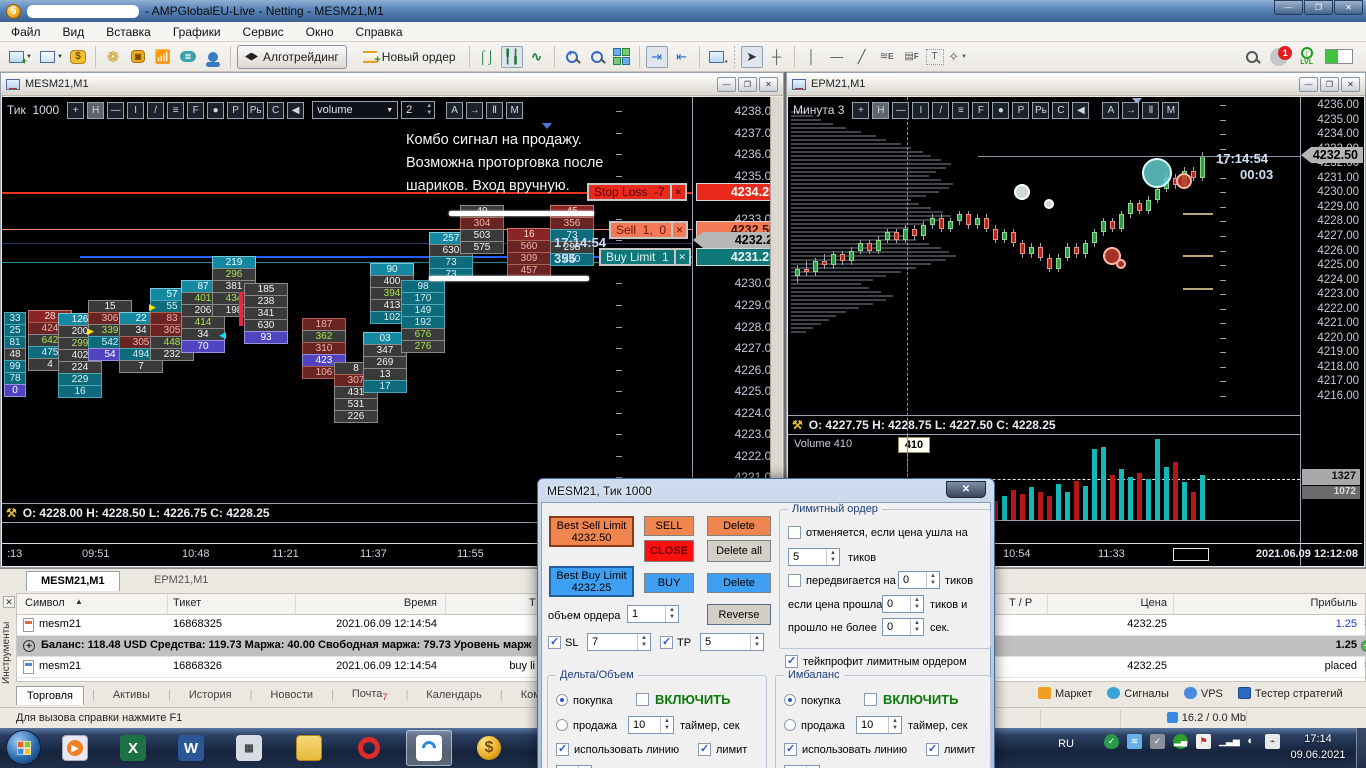 The width and height of the screenshot is (1366, 768). Describe the element at coordinates (292, 56) in the screenshot. I see `algo-trading-button: Алготрейдинг` at that location.